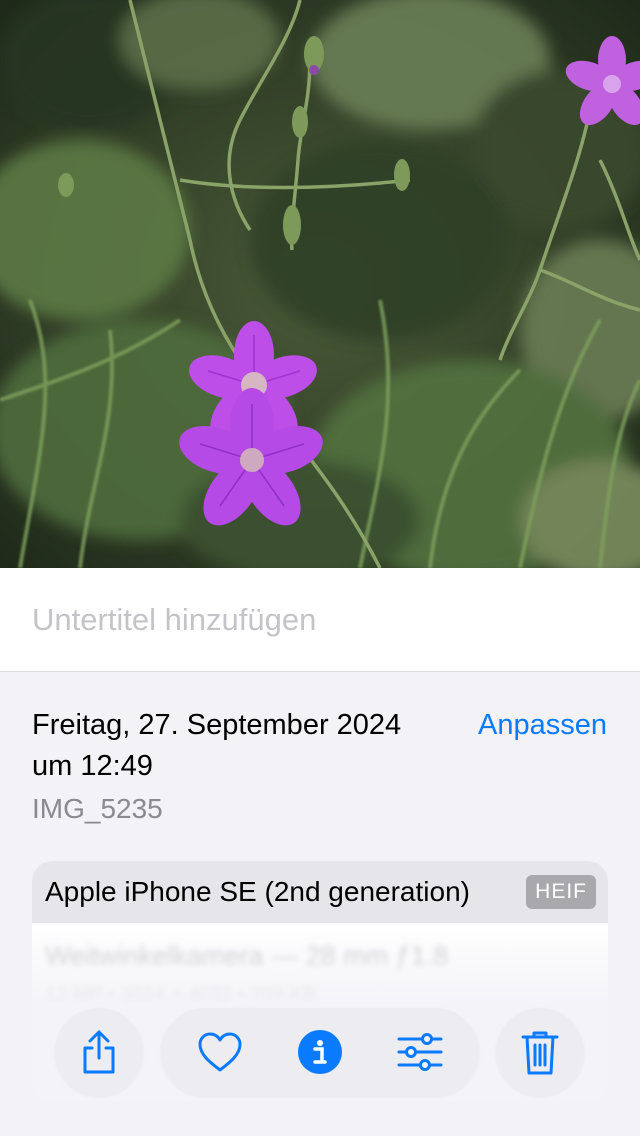 The image size is (640, 1136). I want to click on action-group, so click(320, 1052).